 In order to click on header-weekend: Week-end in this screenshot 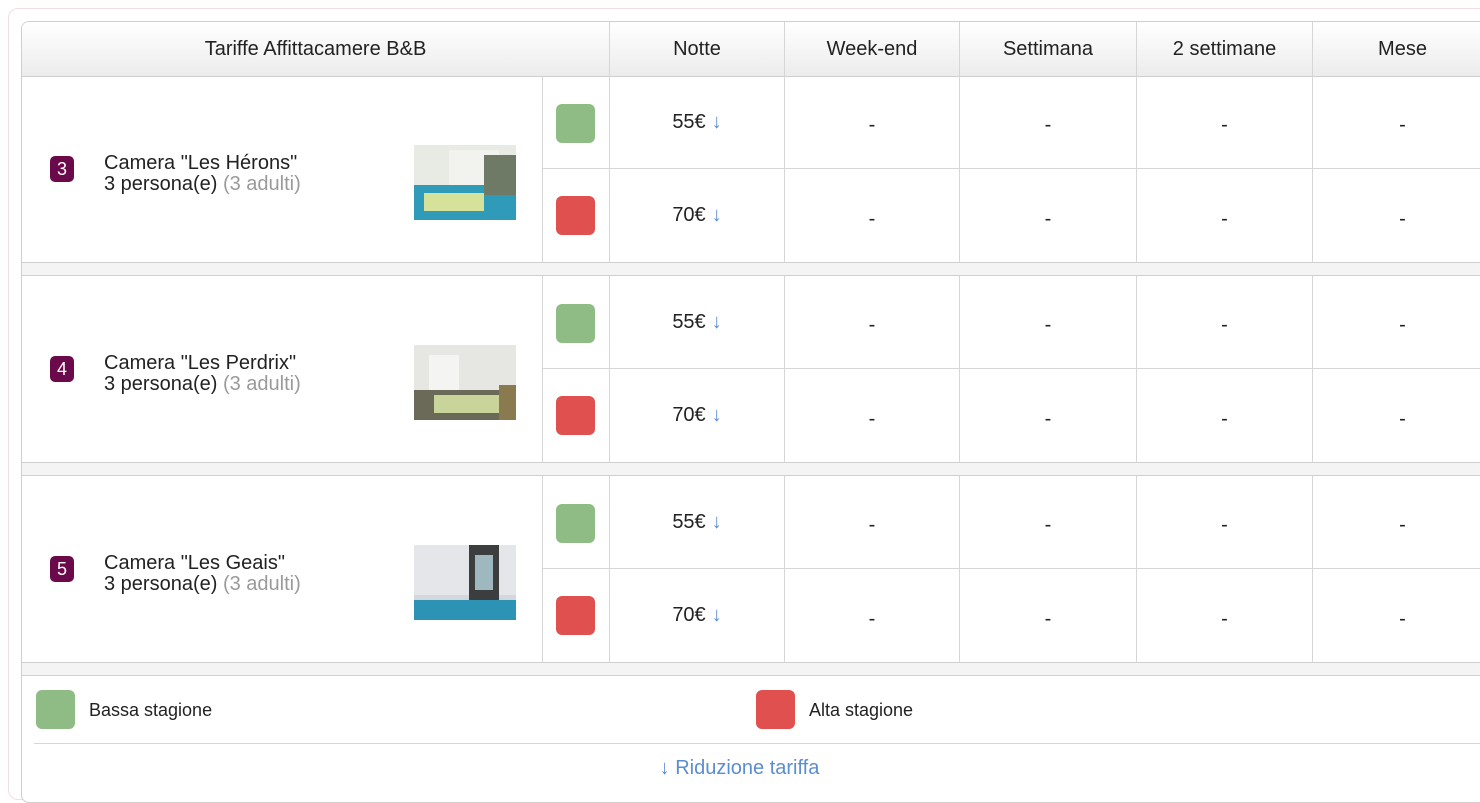, I will do `click(872, 49)`.